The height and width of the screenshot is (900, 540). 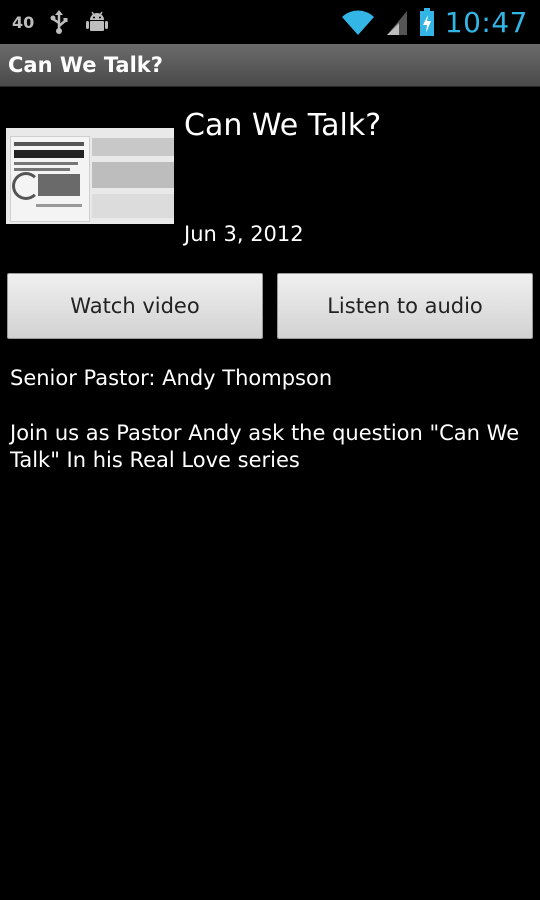 I want to click on signal-icon, so click(x=396, y=23).